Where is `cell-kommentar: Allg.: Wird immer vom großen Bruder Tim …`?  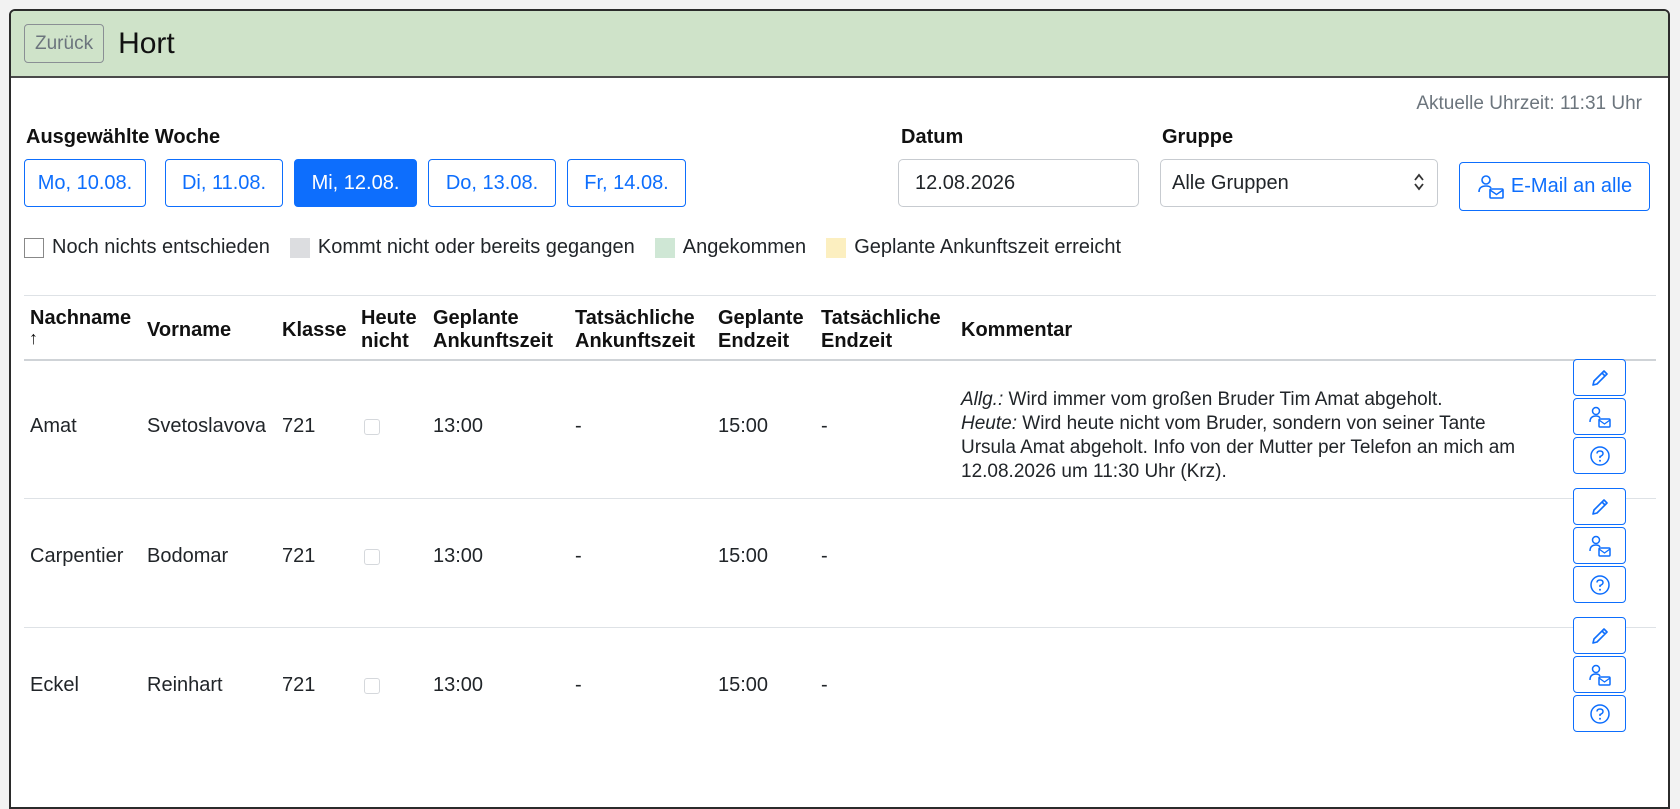
cell-kommentar: Allg.: Wird immer vom großen Bruder Tim … is located at coordinates (1241, 436).